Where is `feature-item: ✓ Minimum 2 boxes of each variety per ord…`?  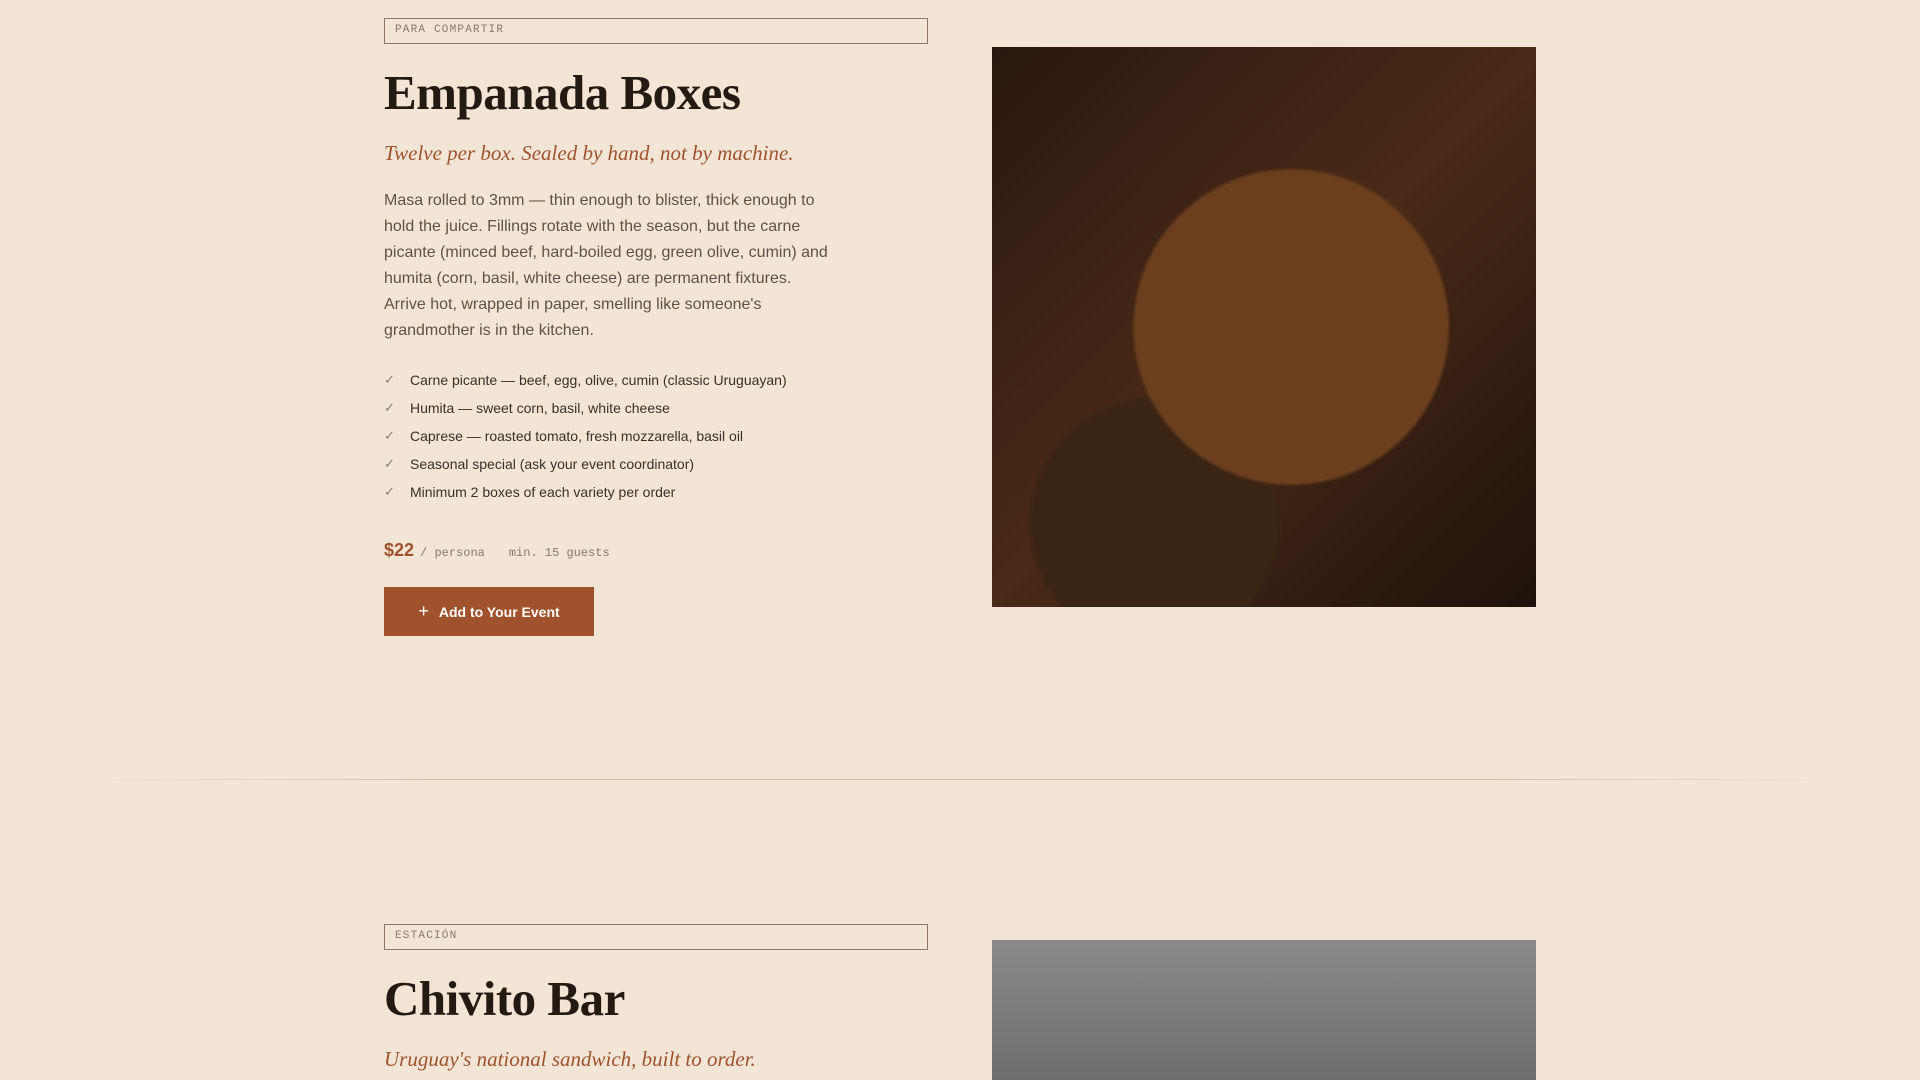 feature-item: ✓ Minimum 2 boxes of each variety per ord… is located at coordinates (530, 492).